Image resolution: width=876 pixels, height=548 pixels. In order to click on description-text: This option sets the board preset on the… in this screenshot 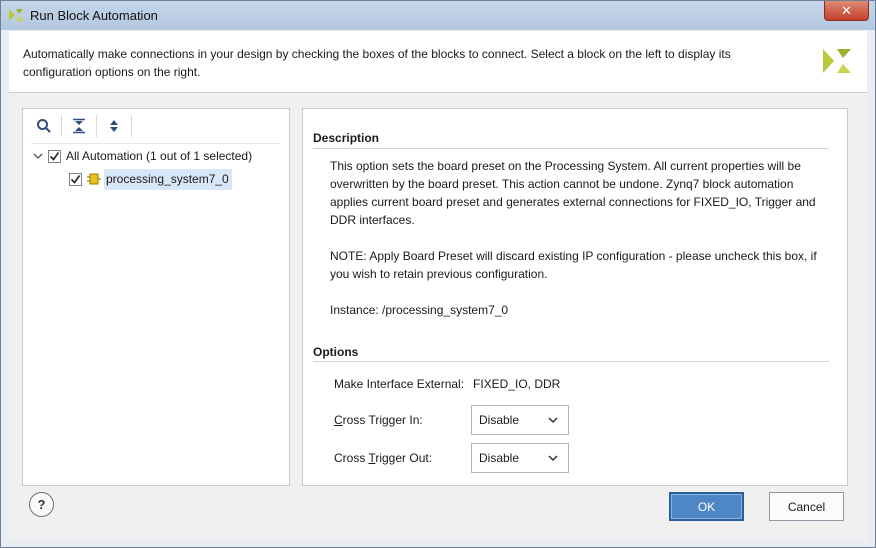, I will do `click(573, 193)`.